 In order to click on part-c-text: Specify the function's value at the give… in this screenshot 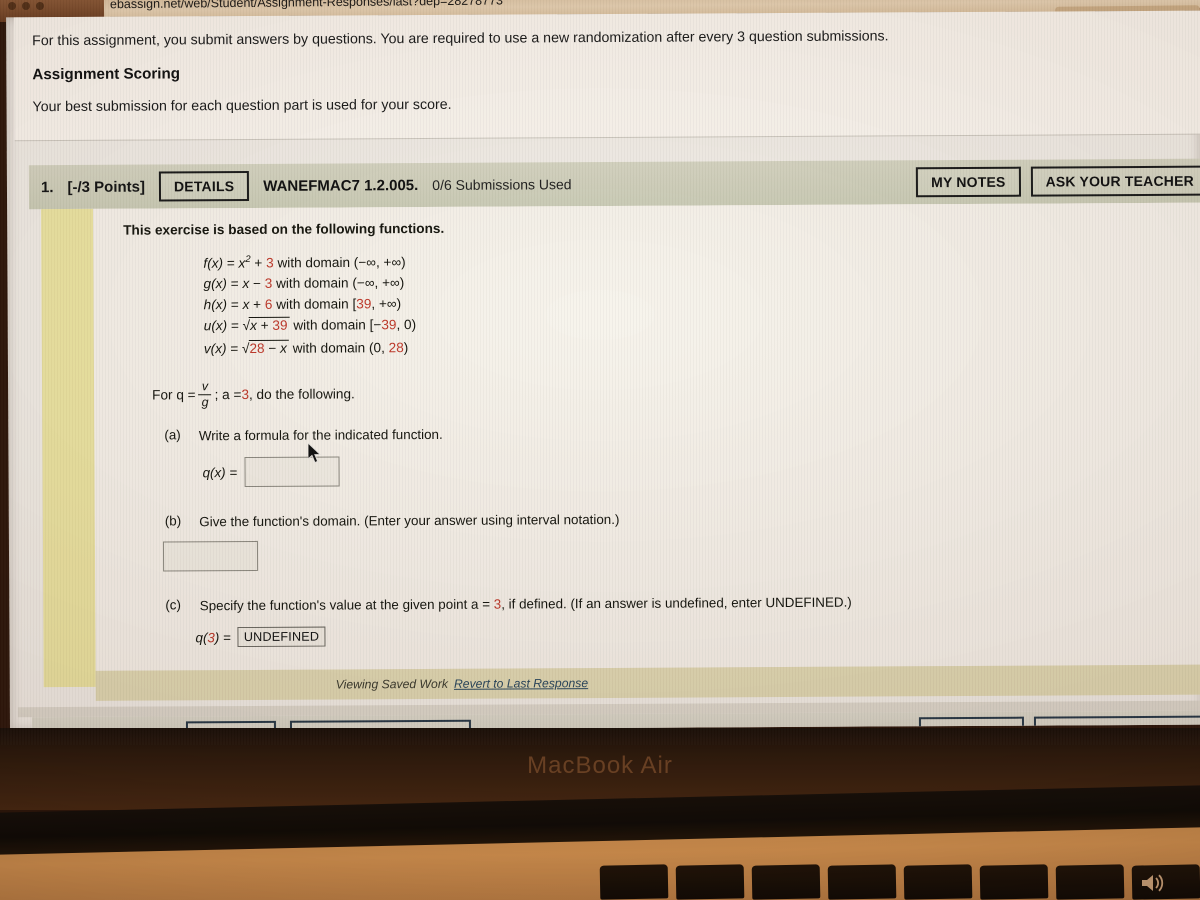, I will do `click(526, 604)`.